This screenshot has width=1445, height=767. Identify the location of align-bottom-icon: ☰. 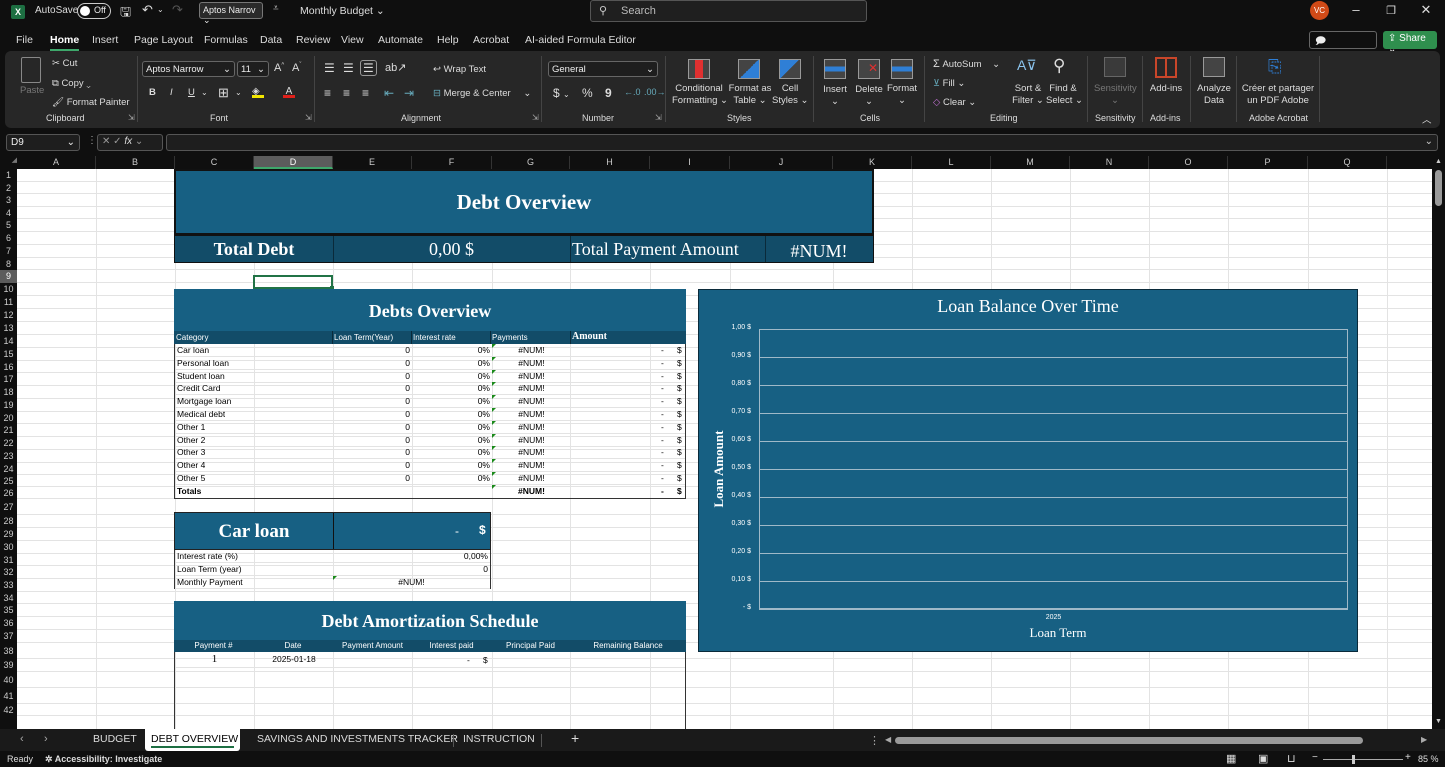
(368, 68).